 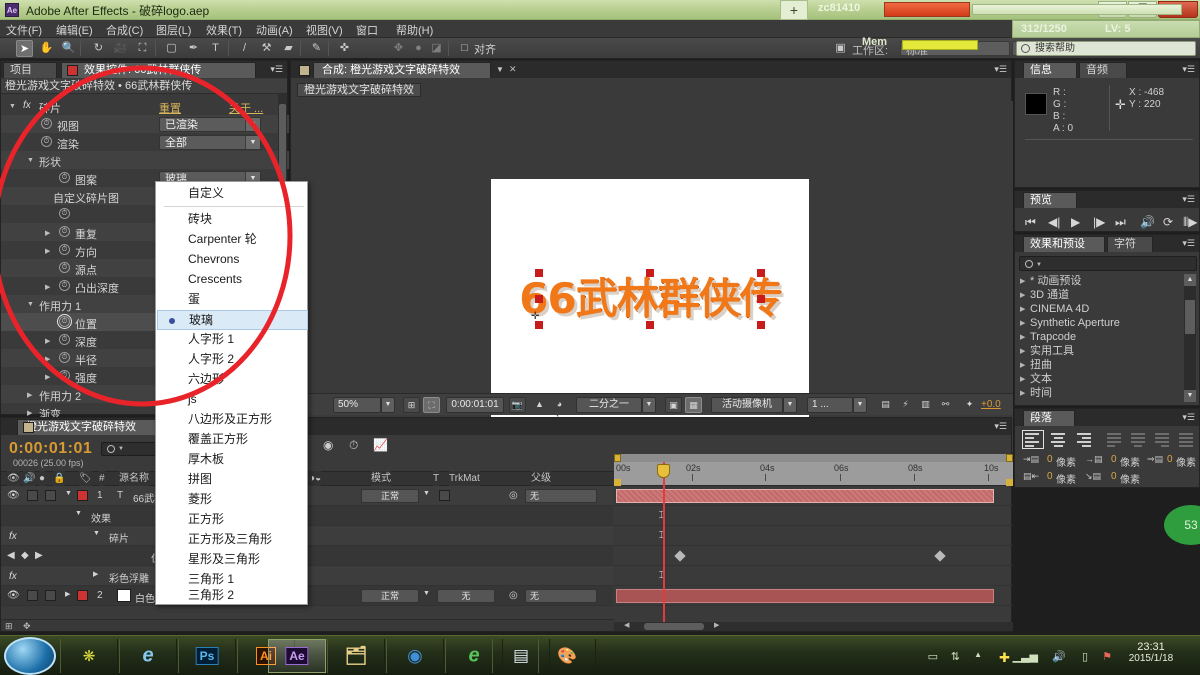 What do you see at coordinates (402, 70) in the screenshot?
I see `tab-composition: 合成: 橙光游戏文字破碎特效` at bounding box center [402, 70].